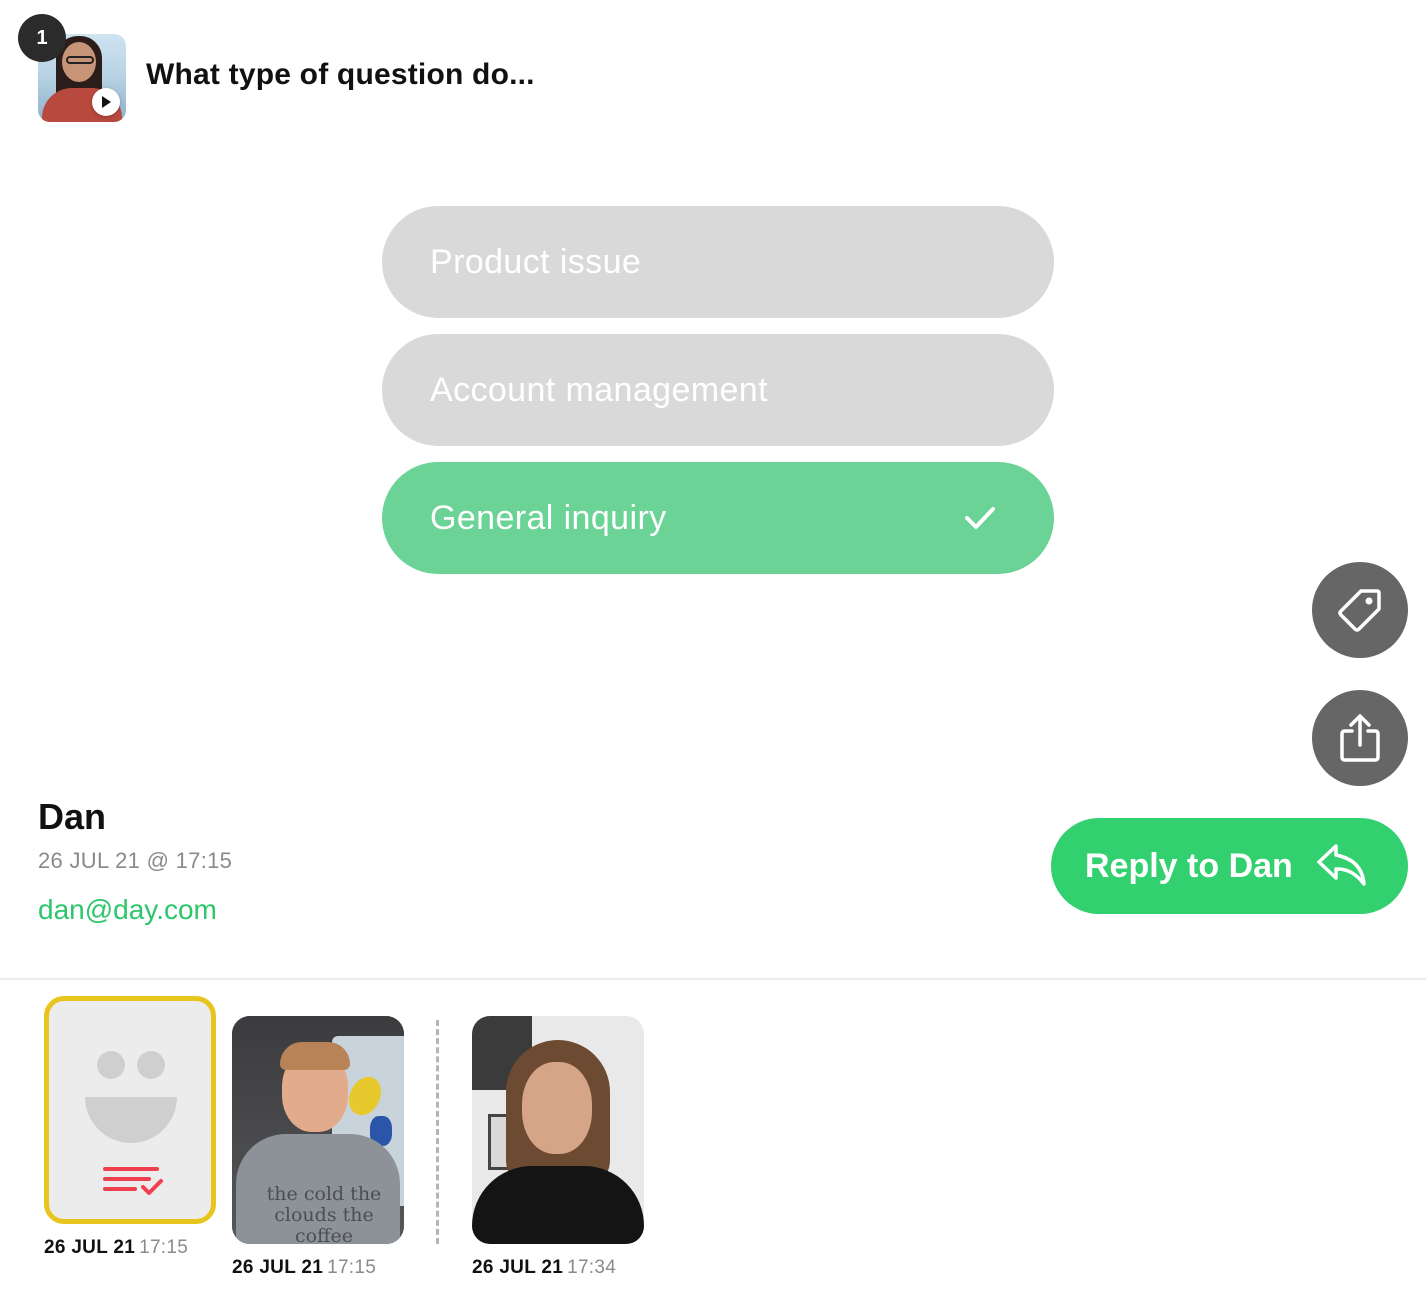  What do you see at coordinates (127, 910) in the screenshot?
I see `responder-email-link: dan@day.com` at bounding box center [127, 910].